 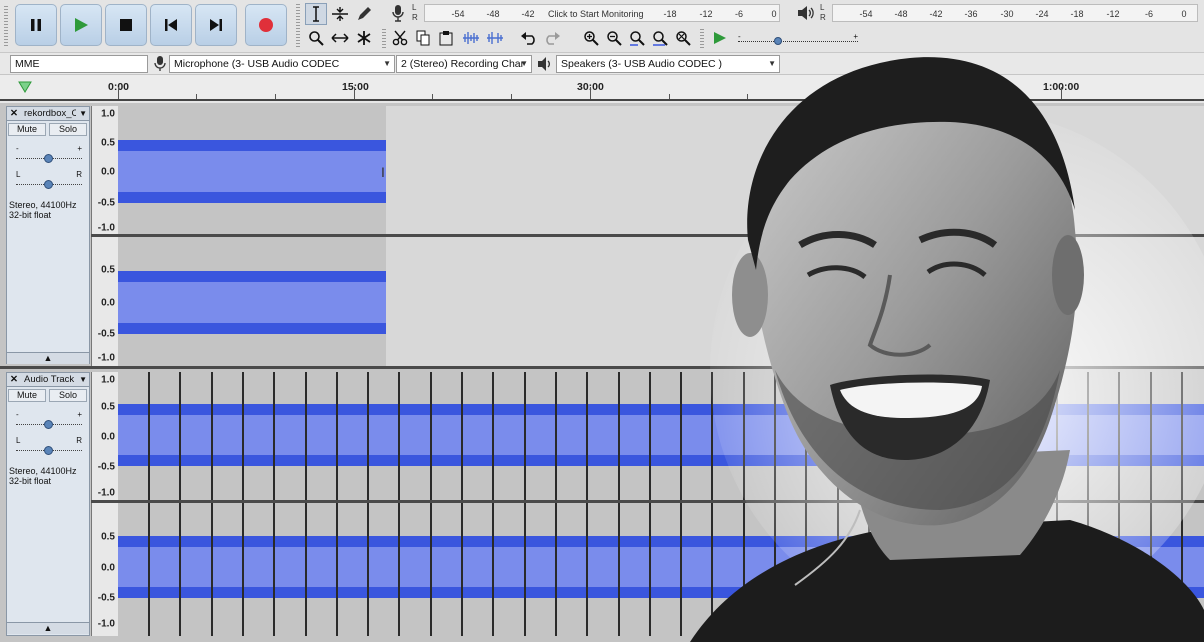 What do you see at coordinates (383, 172) in the screenshot?
I see `ibeam-cursor-icon: I` at bounding box center [383, 172].